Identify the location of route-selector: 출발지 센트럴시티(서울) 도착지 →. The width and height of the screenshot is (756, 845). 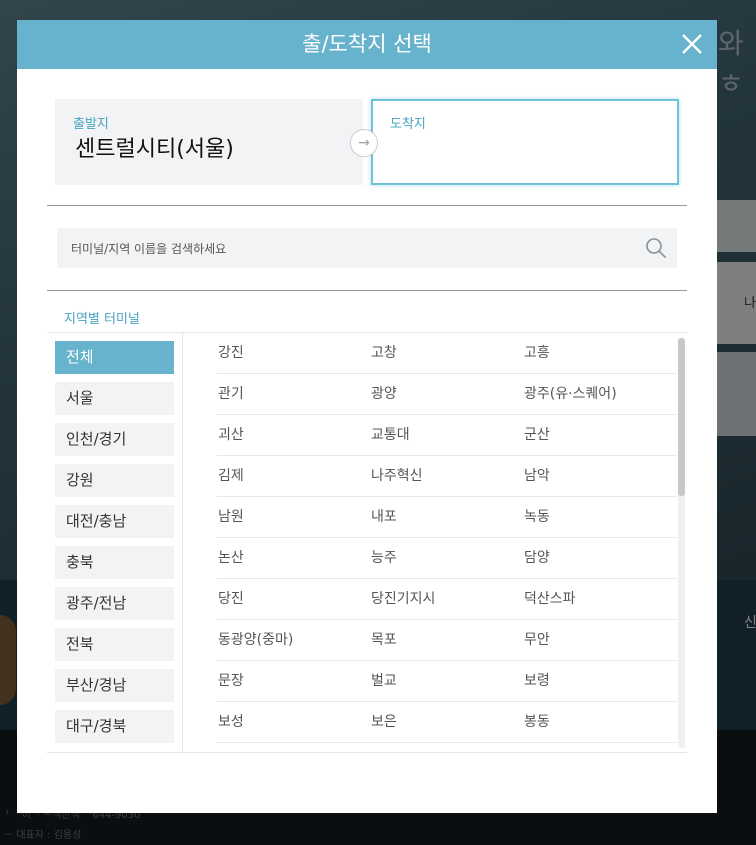
(367, 142).